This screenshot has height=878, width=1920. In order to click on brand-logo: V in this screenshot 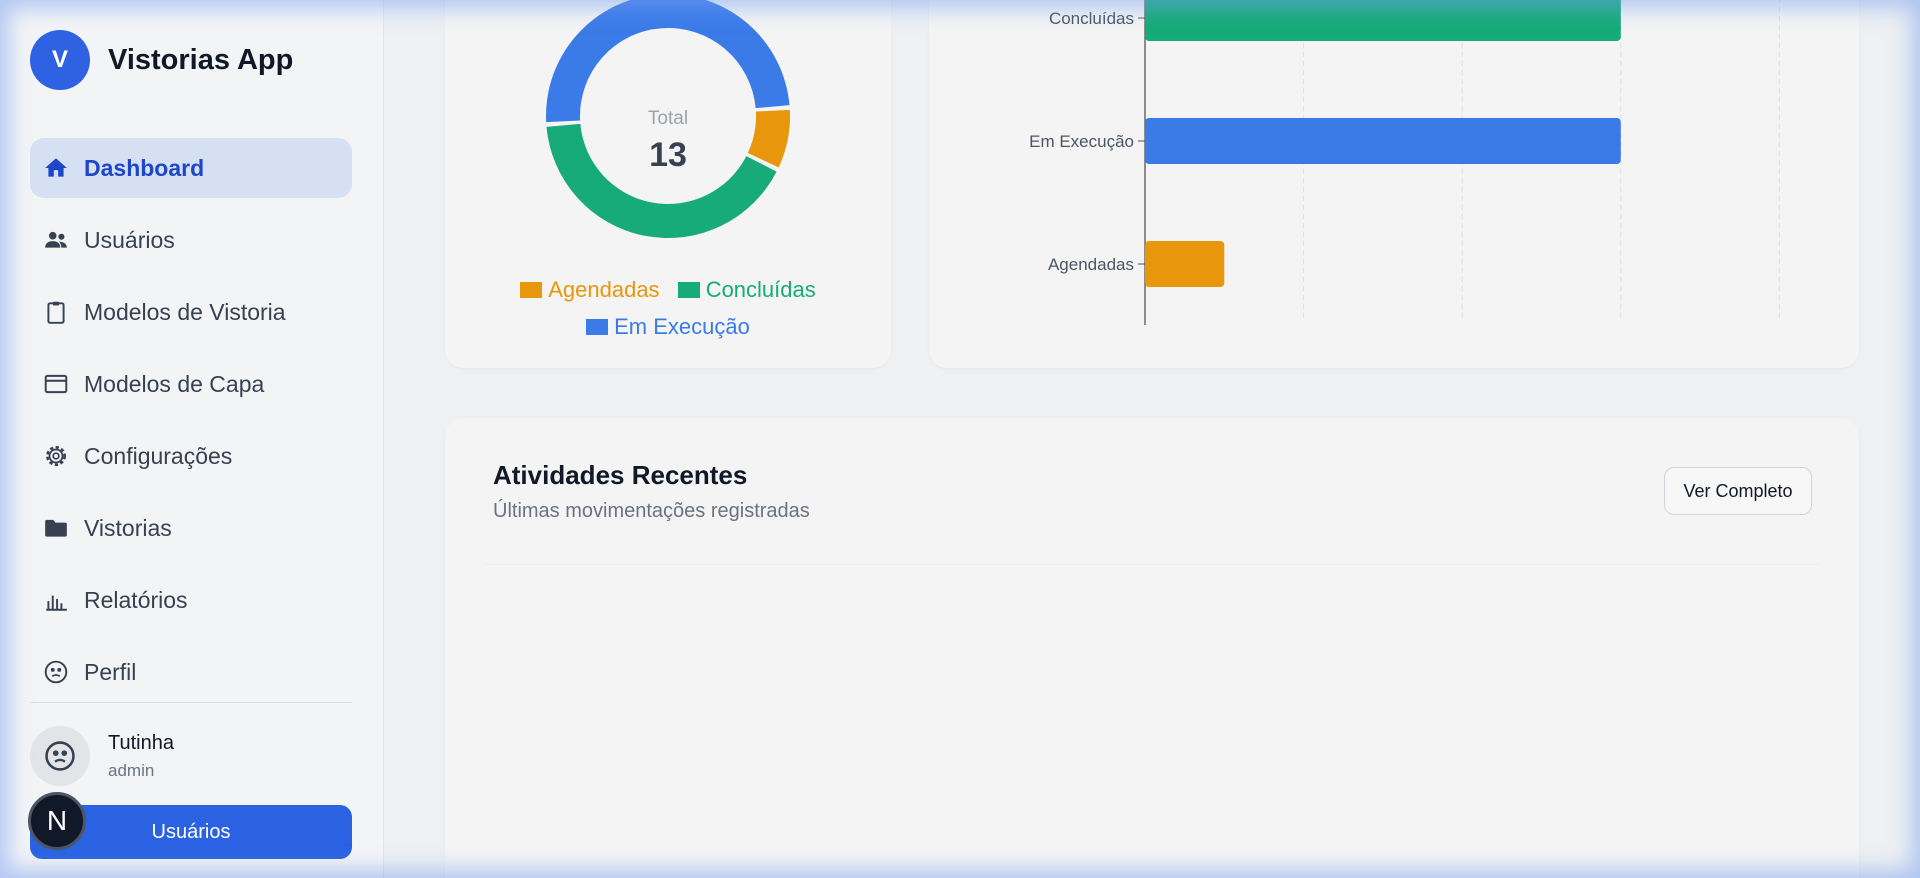, I will do `click(60, 60)`.